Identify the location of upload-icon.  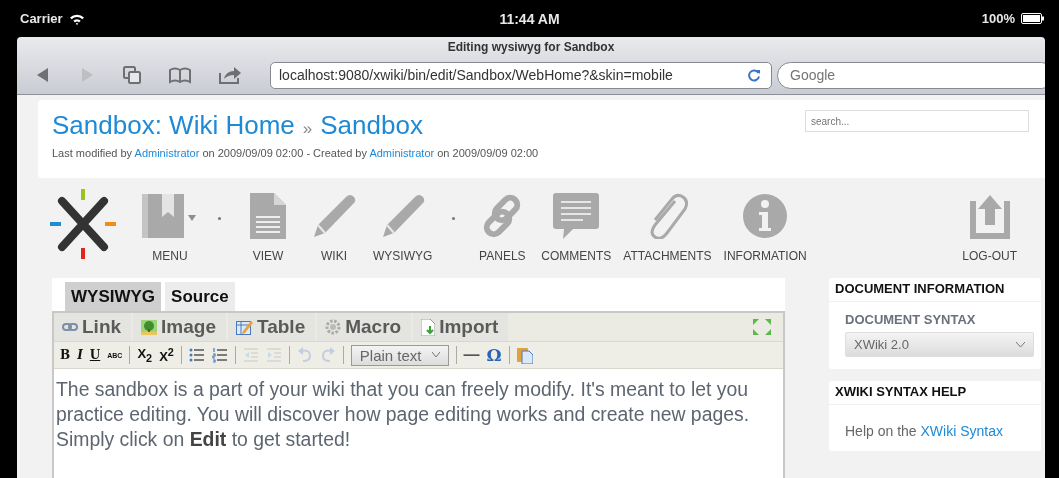
(989, 216).